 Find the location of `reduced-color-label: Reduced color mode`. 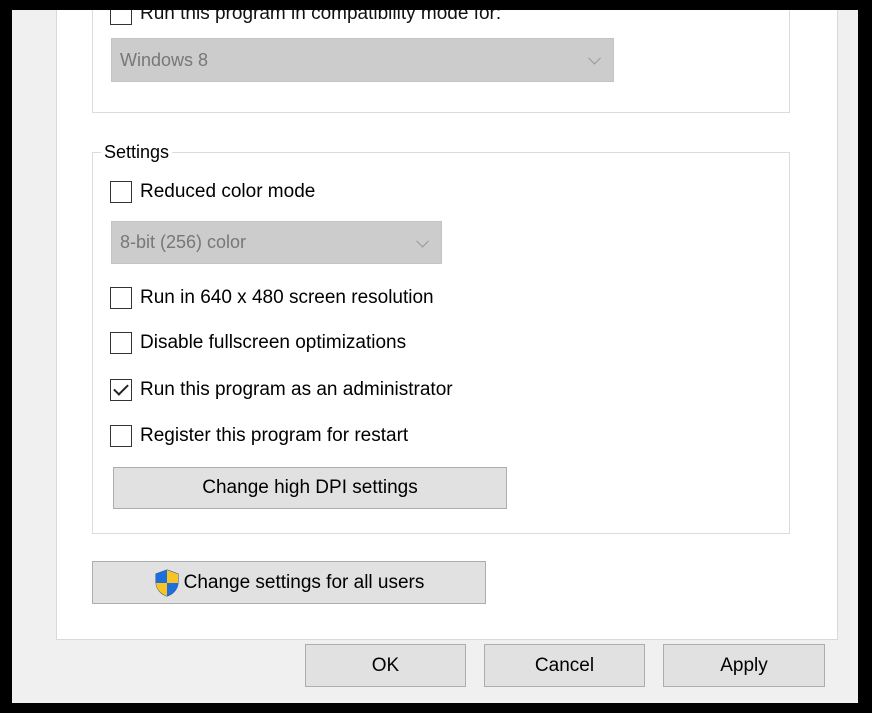

reduced-color-label: Reduced color mode is located at coordinates (228, 191).